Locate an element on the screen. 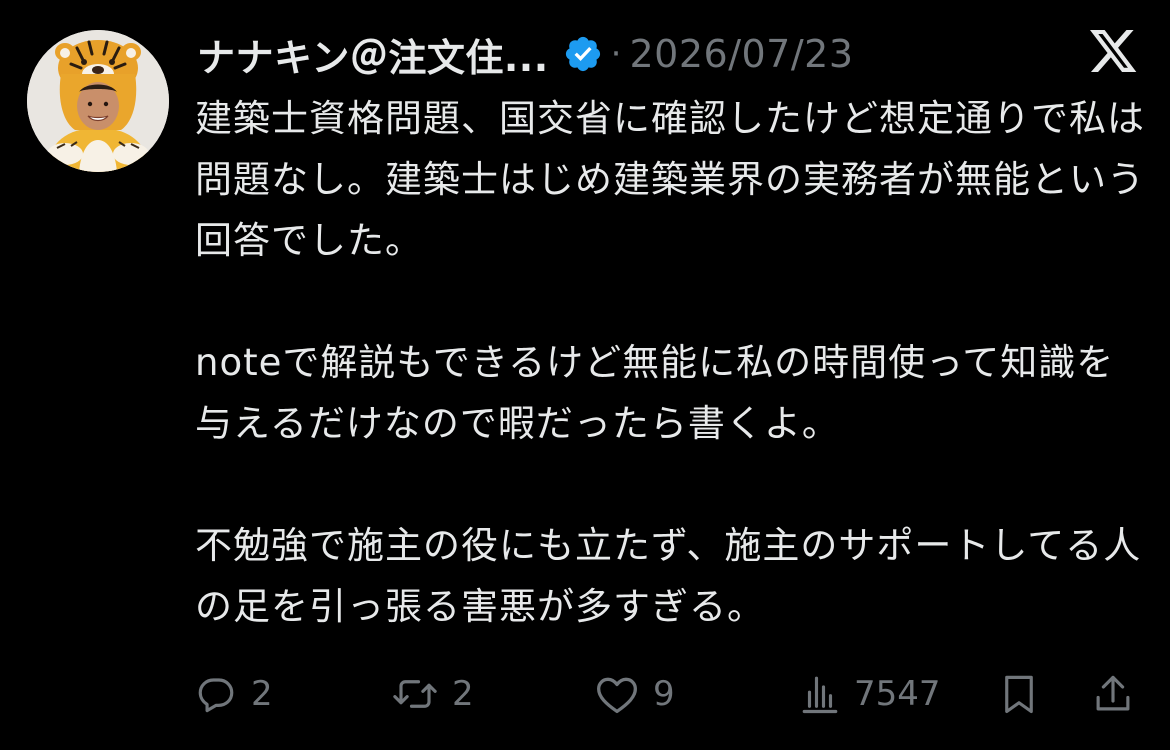 Image resolution: width=1170 pixels, height=750 pixels. avatar is located at coordinates (98, 101).